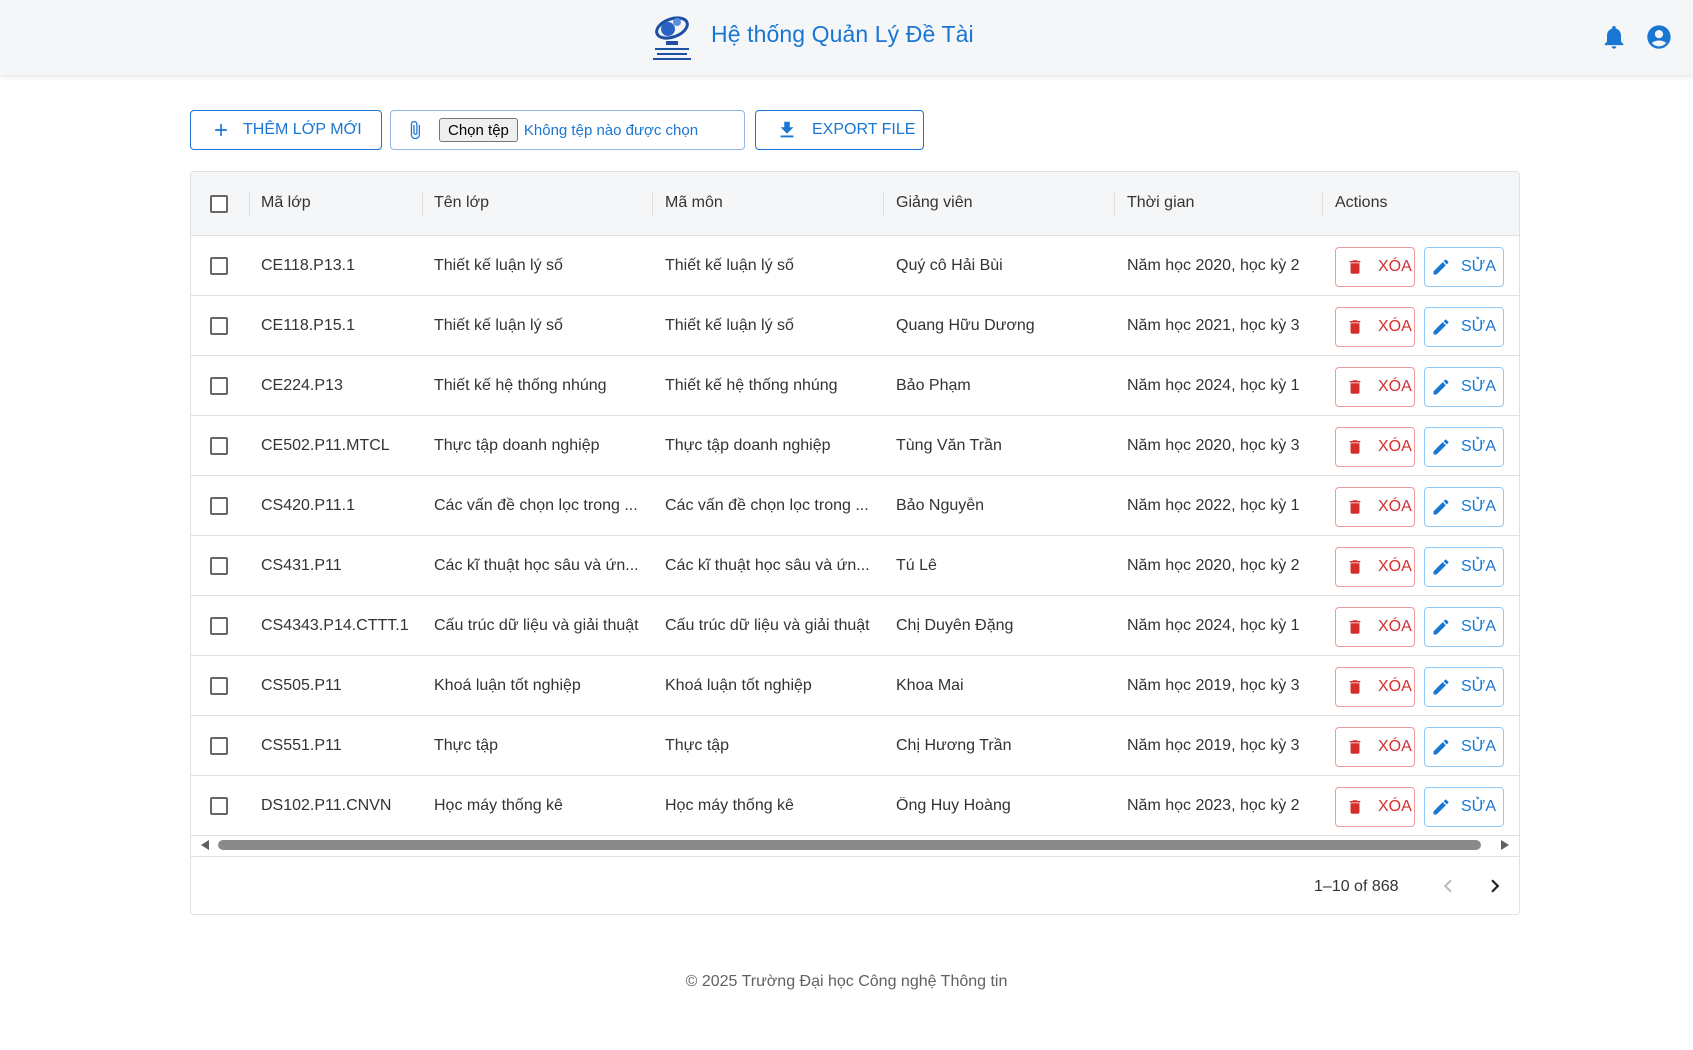 The width and height of the screenshot is (1693, 1050). I want to click on account-circle-icon, so click(1659, 37).